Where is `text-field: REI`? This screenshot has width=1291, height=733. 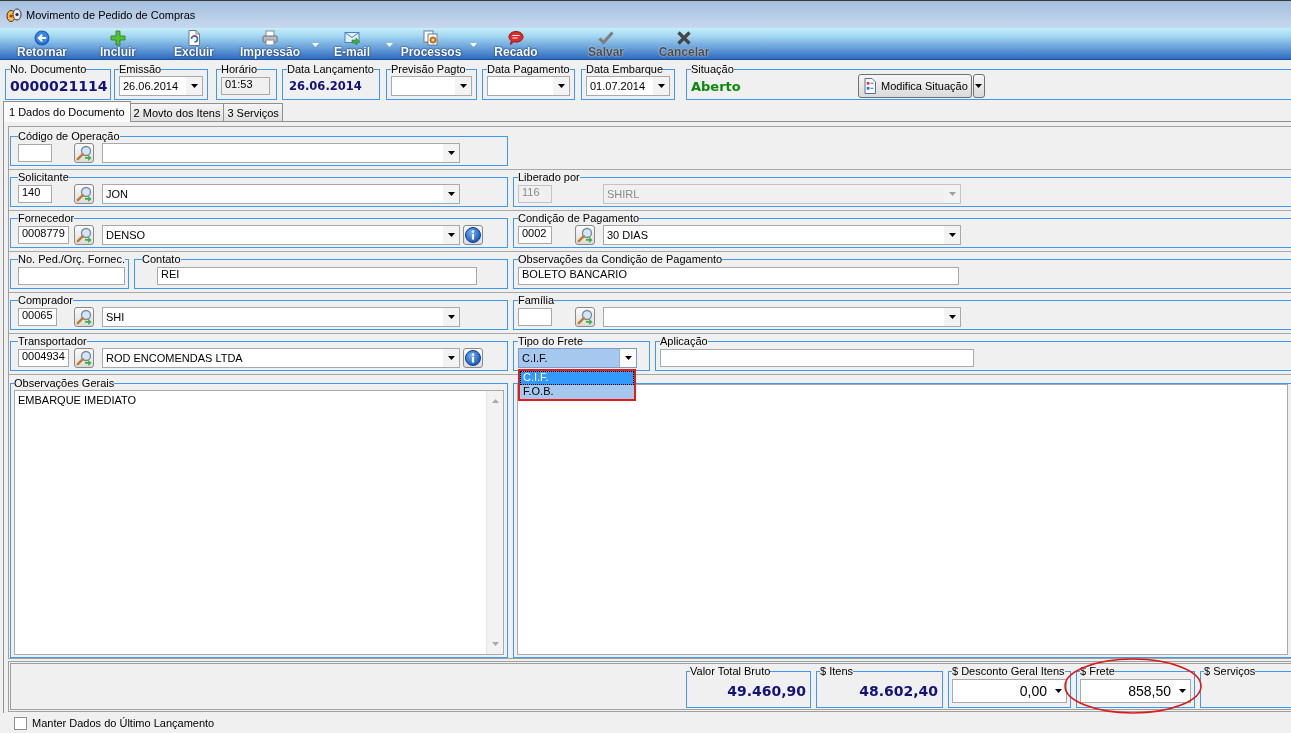
text-field: REI is located at coordinates (317, 276).